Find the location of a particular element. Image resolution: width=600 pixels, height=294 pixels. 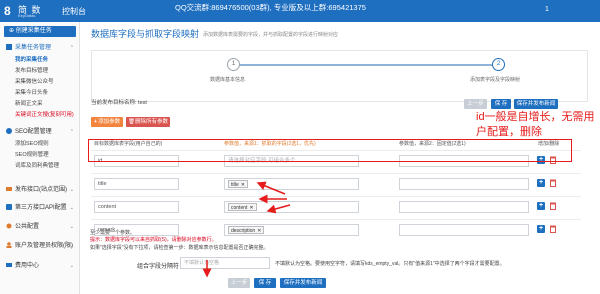

field-tag: title ✕ is located at coordinates (238, 184).